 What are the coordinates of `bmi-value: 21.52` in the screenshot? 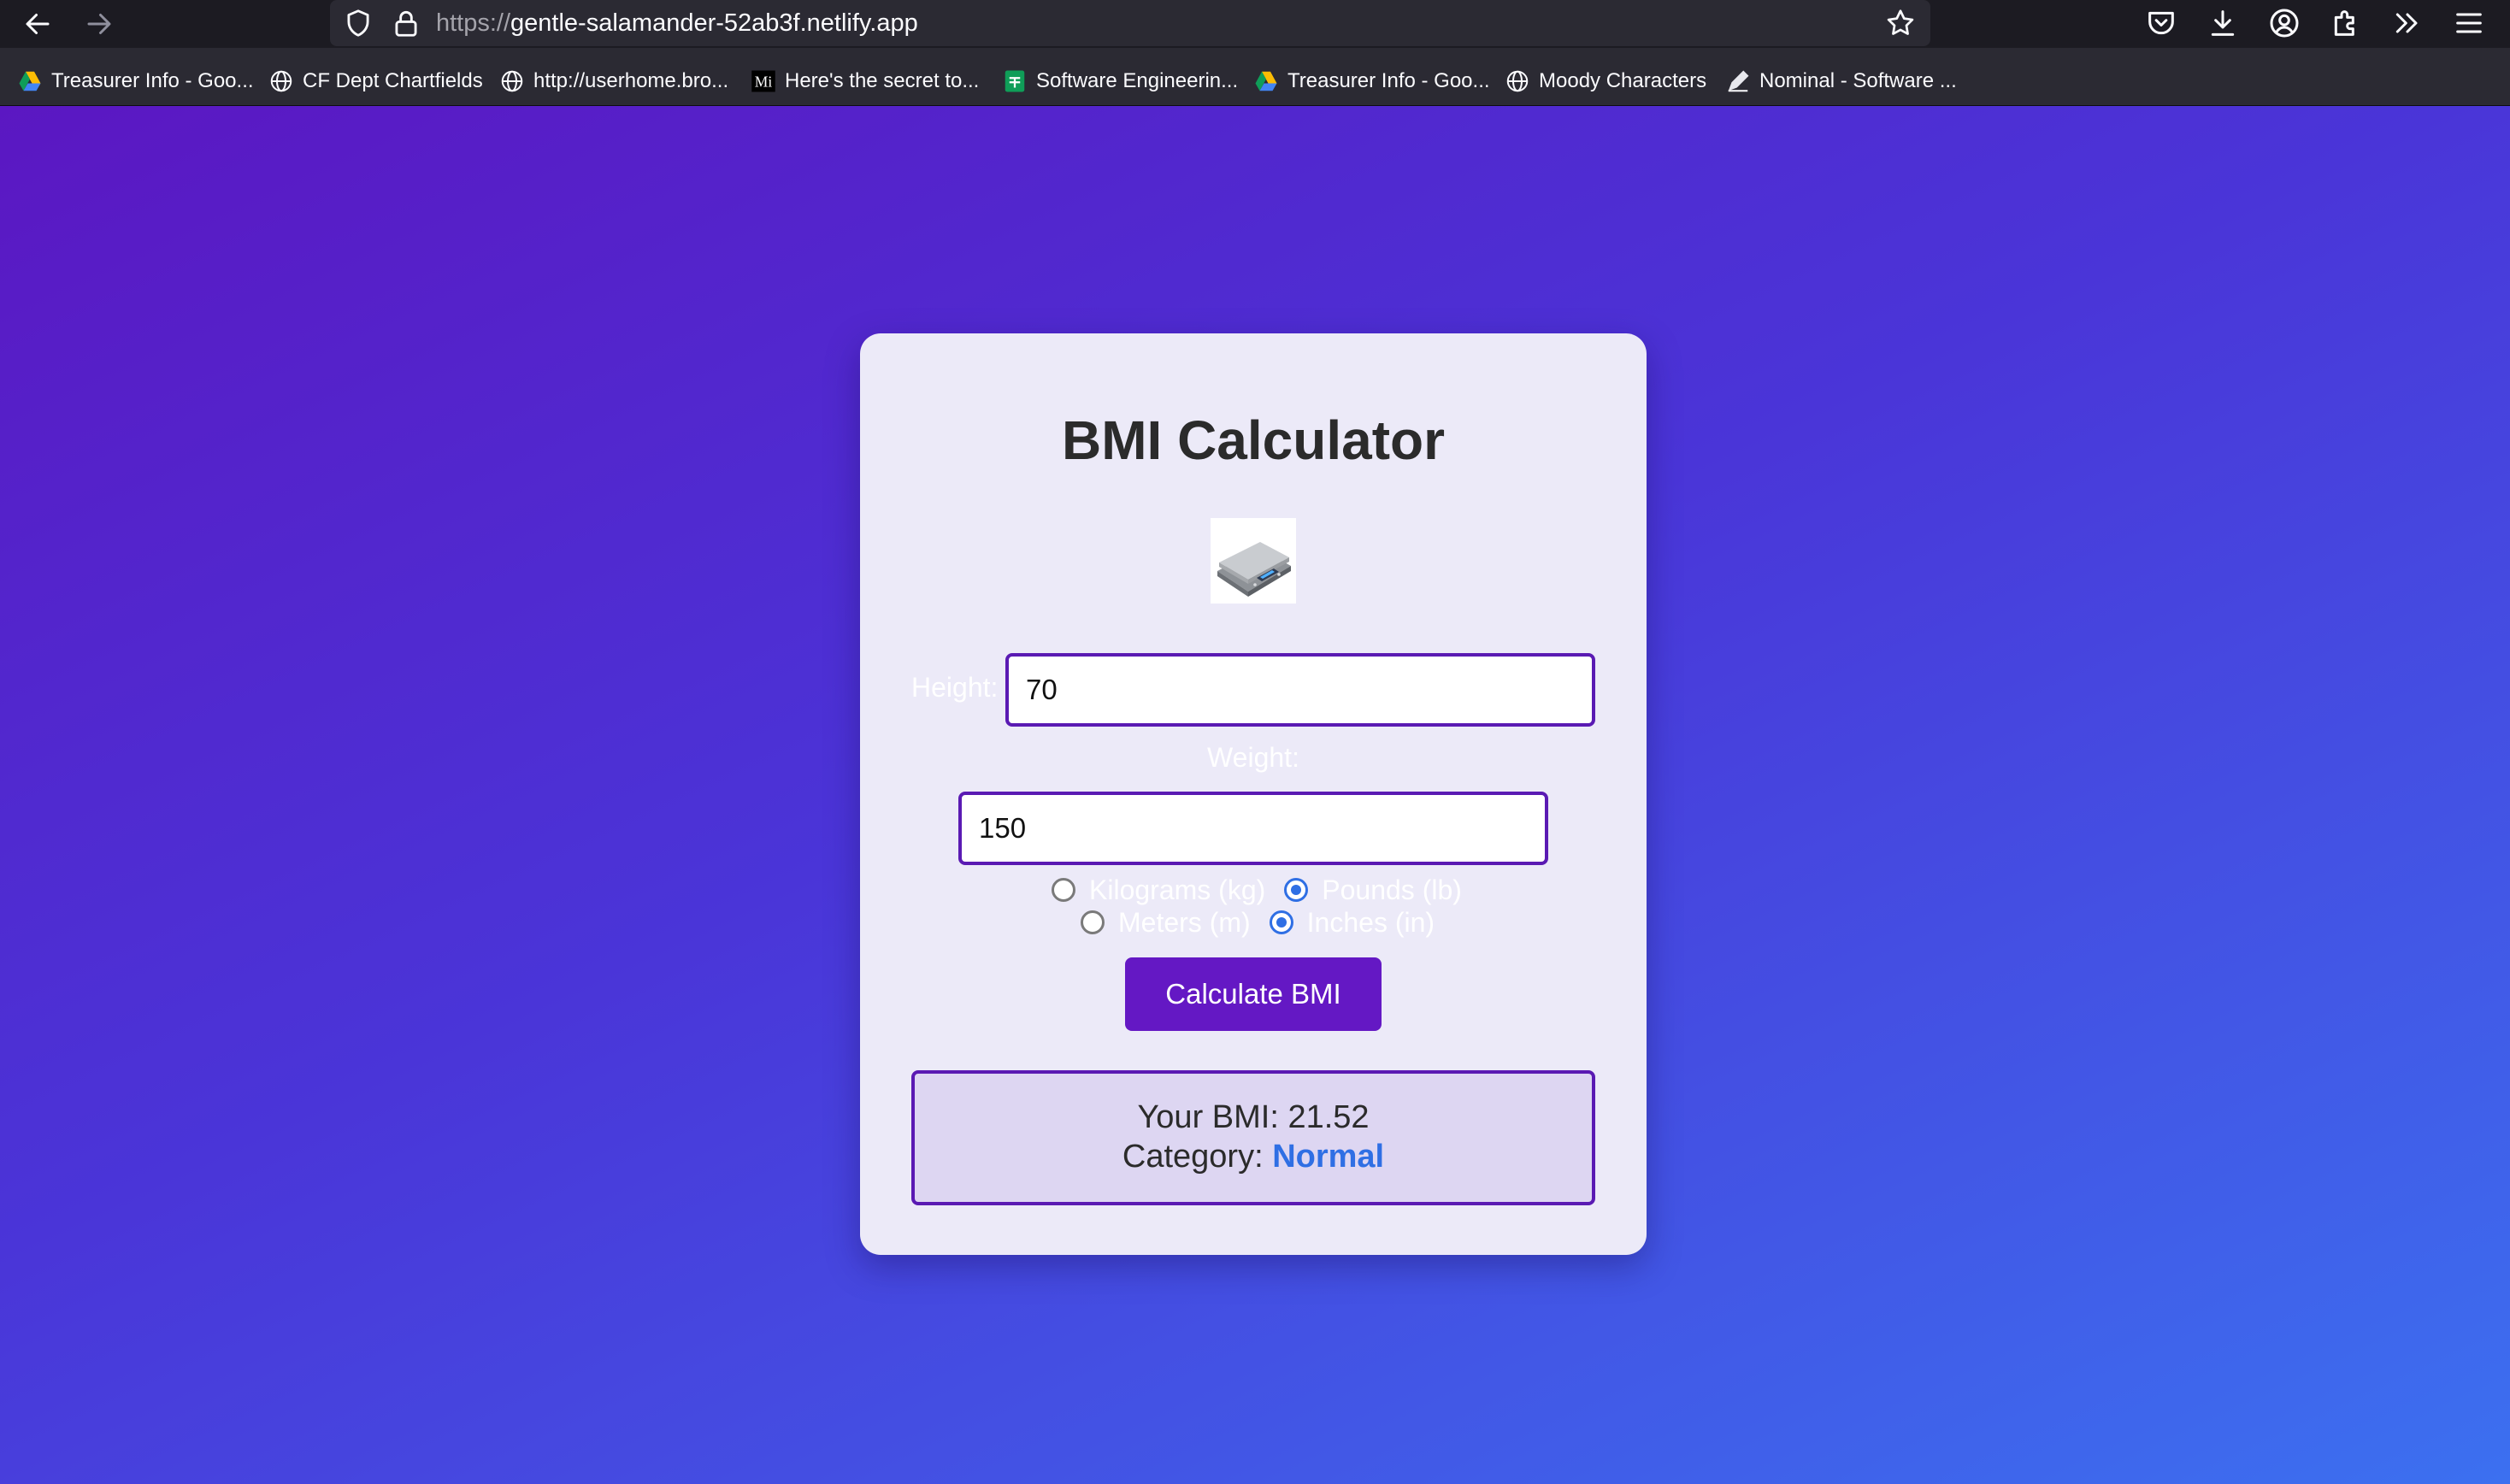 It's located at (1329, 1117).